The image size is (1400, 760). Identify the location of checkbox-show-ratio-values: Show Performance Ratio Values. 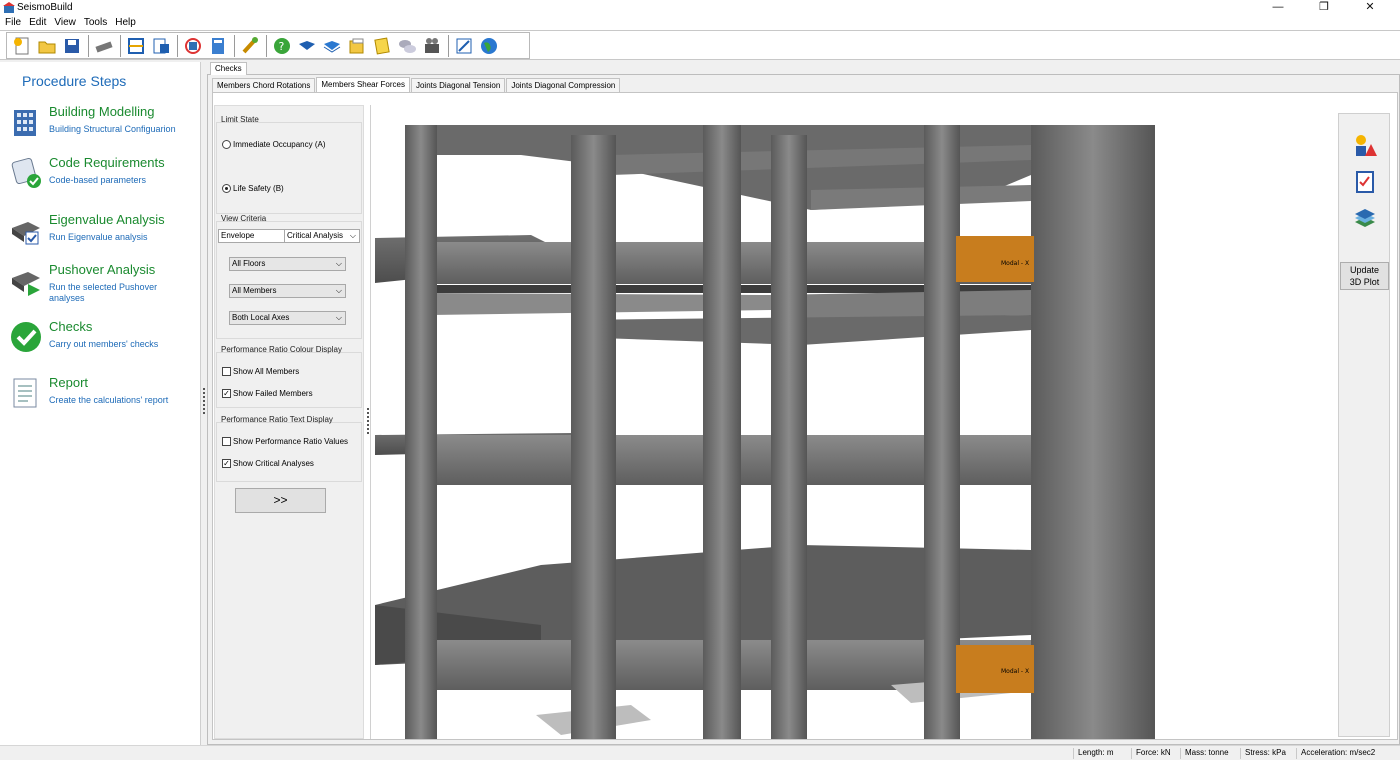
(285, 441).